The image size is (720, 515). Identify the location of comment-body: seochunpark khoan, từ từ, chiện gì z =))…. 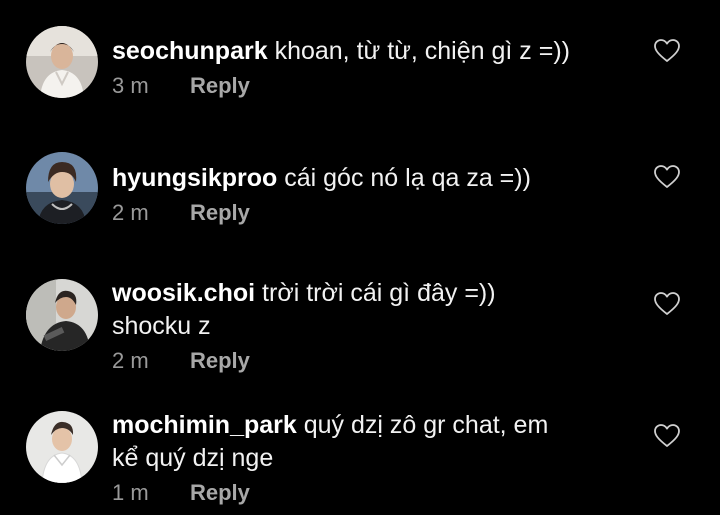
(362, 67).